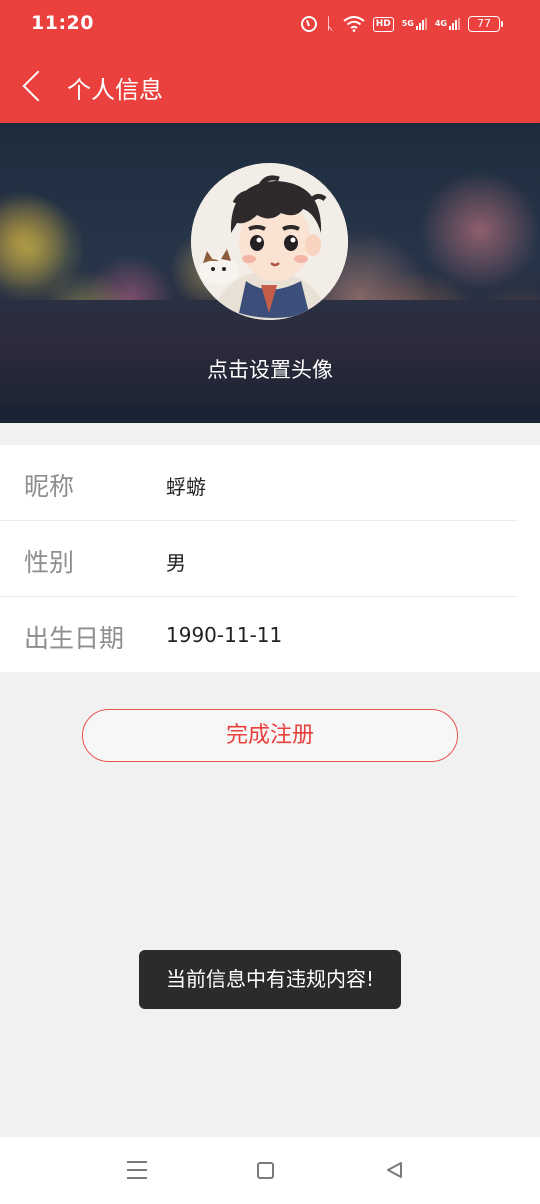  I want to click on avatar, so click(269, 241).